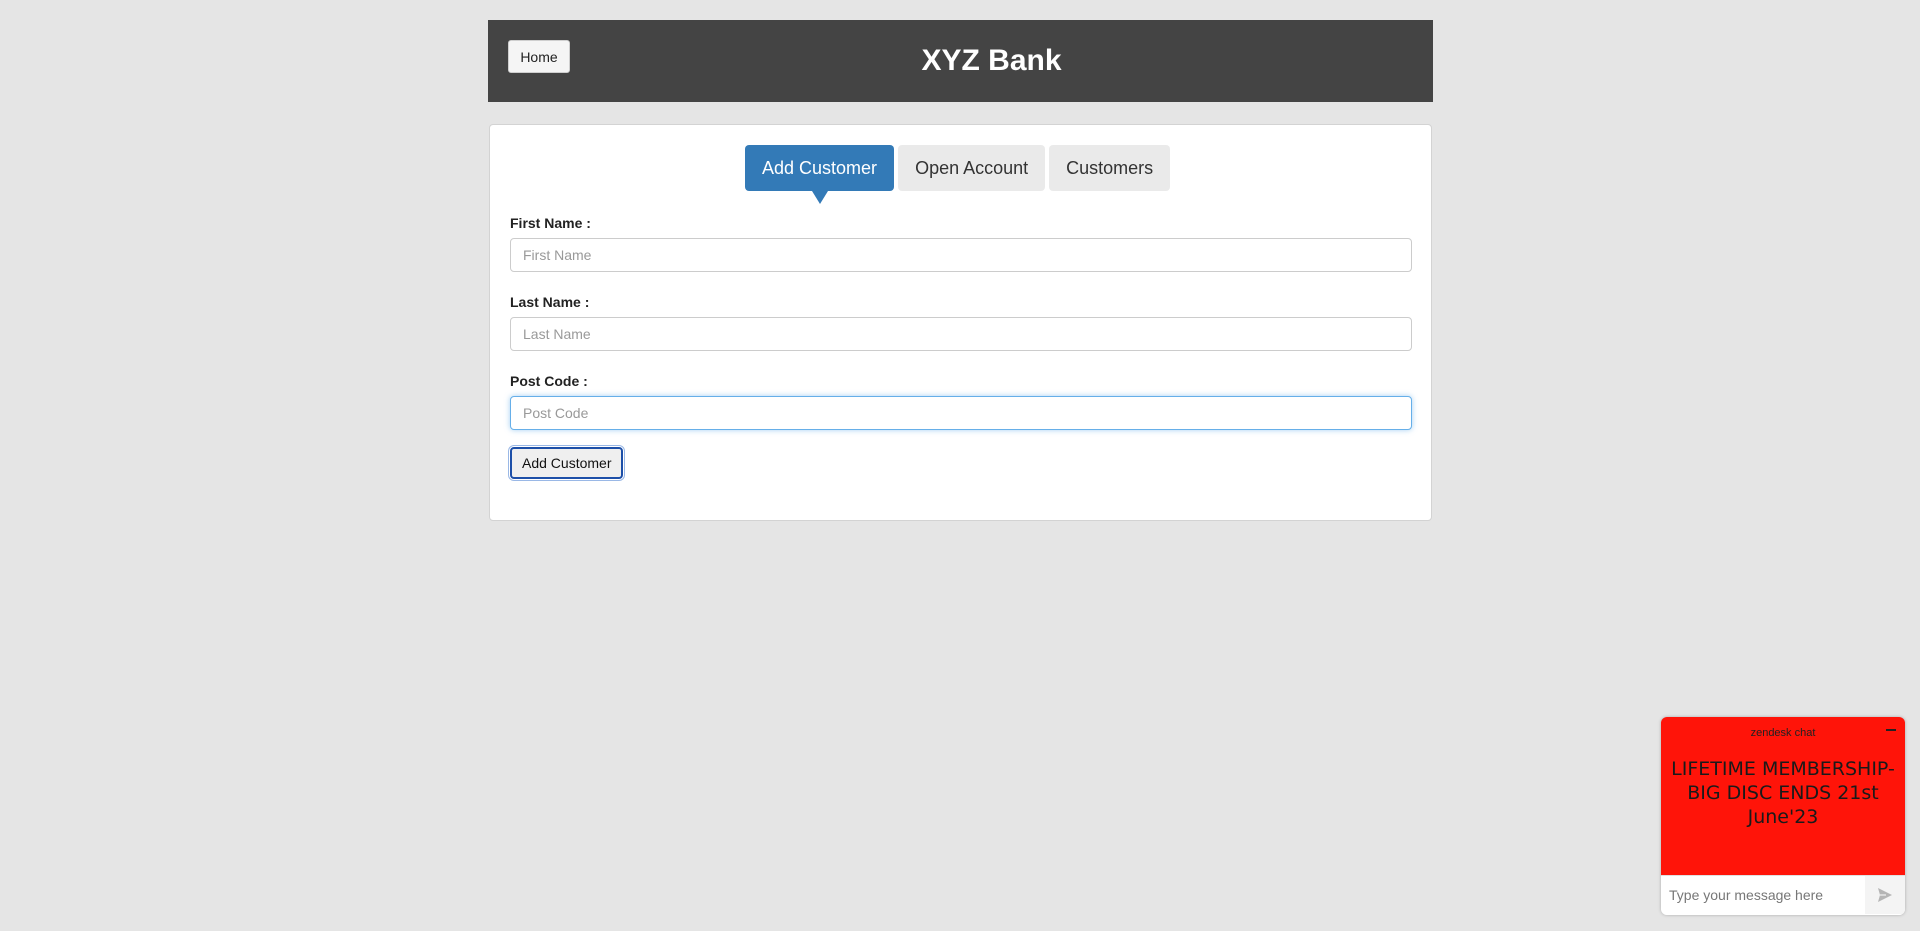 Image resolution: width=1920 pixels, height=931 pixels. I want to click on first-name-label: First Name :, so click(550, 223).